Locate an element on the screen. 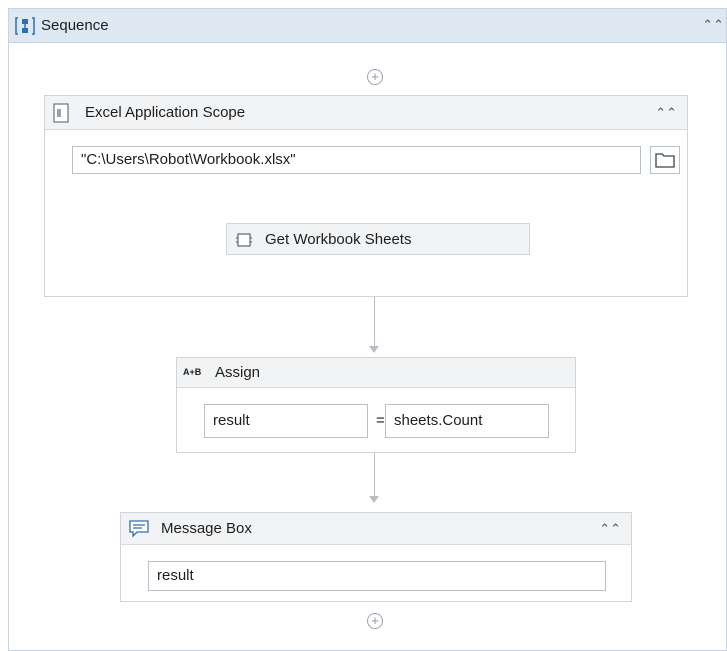 The width and height of the screenshot is (727, 651). sequence-header: Sequence ⌃⌃ is located at coordinates (367, 26).